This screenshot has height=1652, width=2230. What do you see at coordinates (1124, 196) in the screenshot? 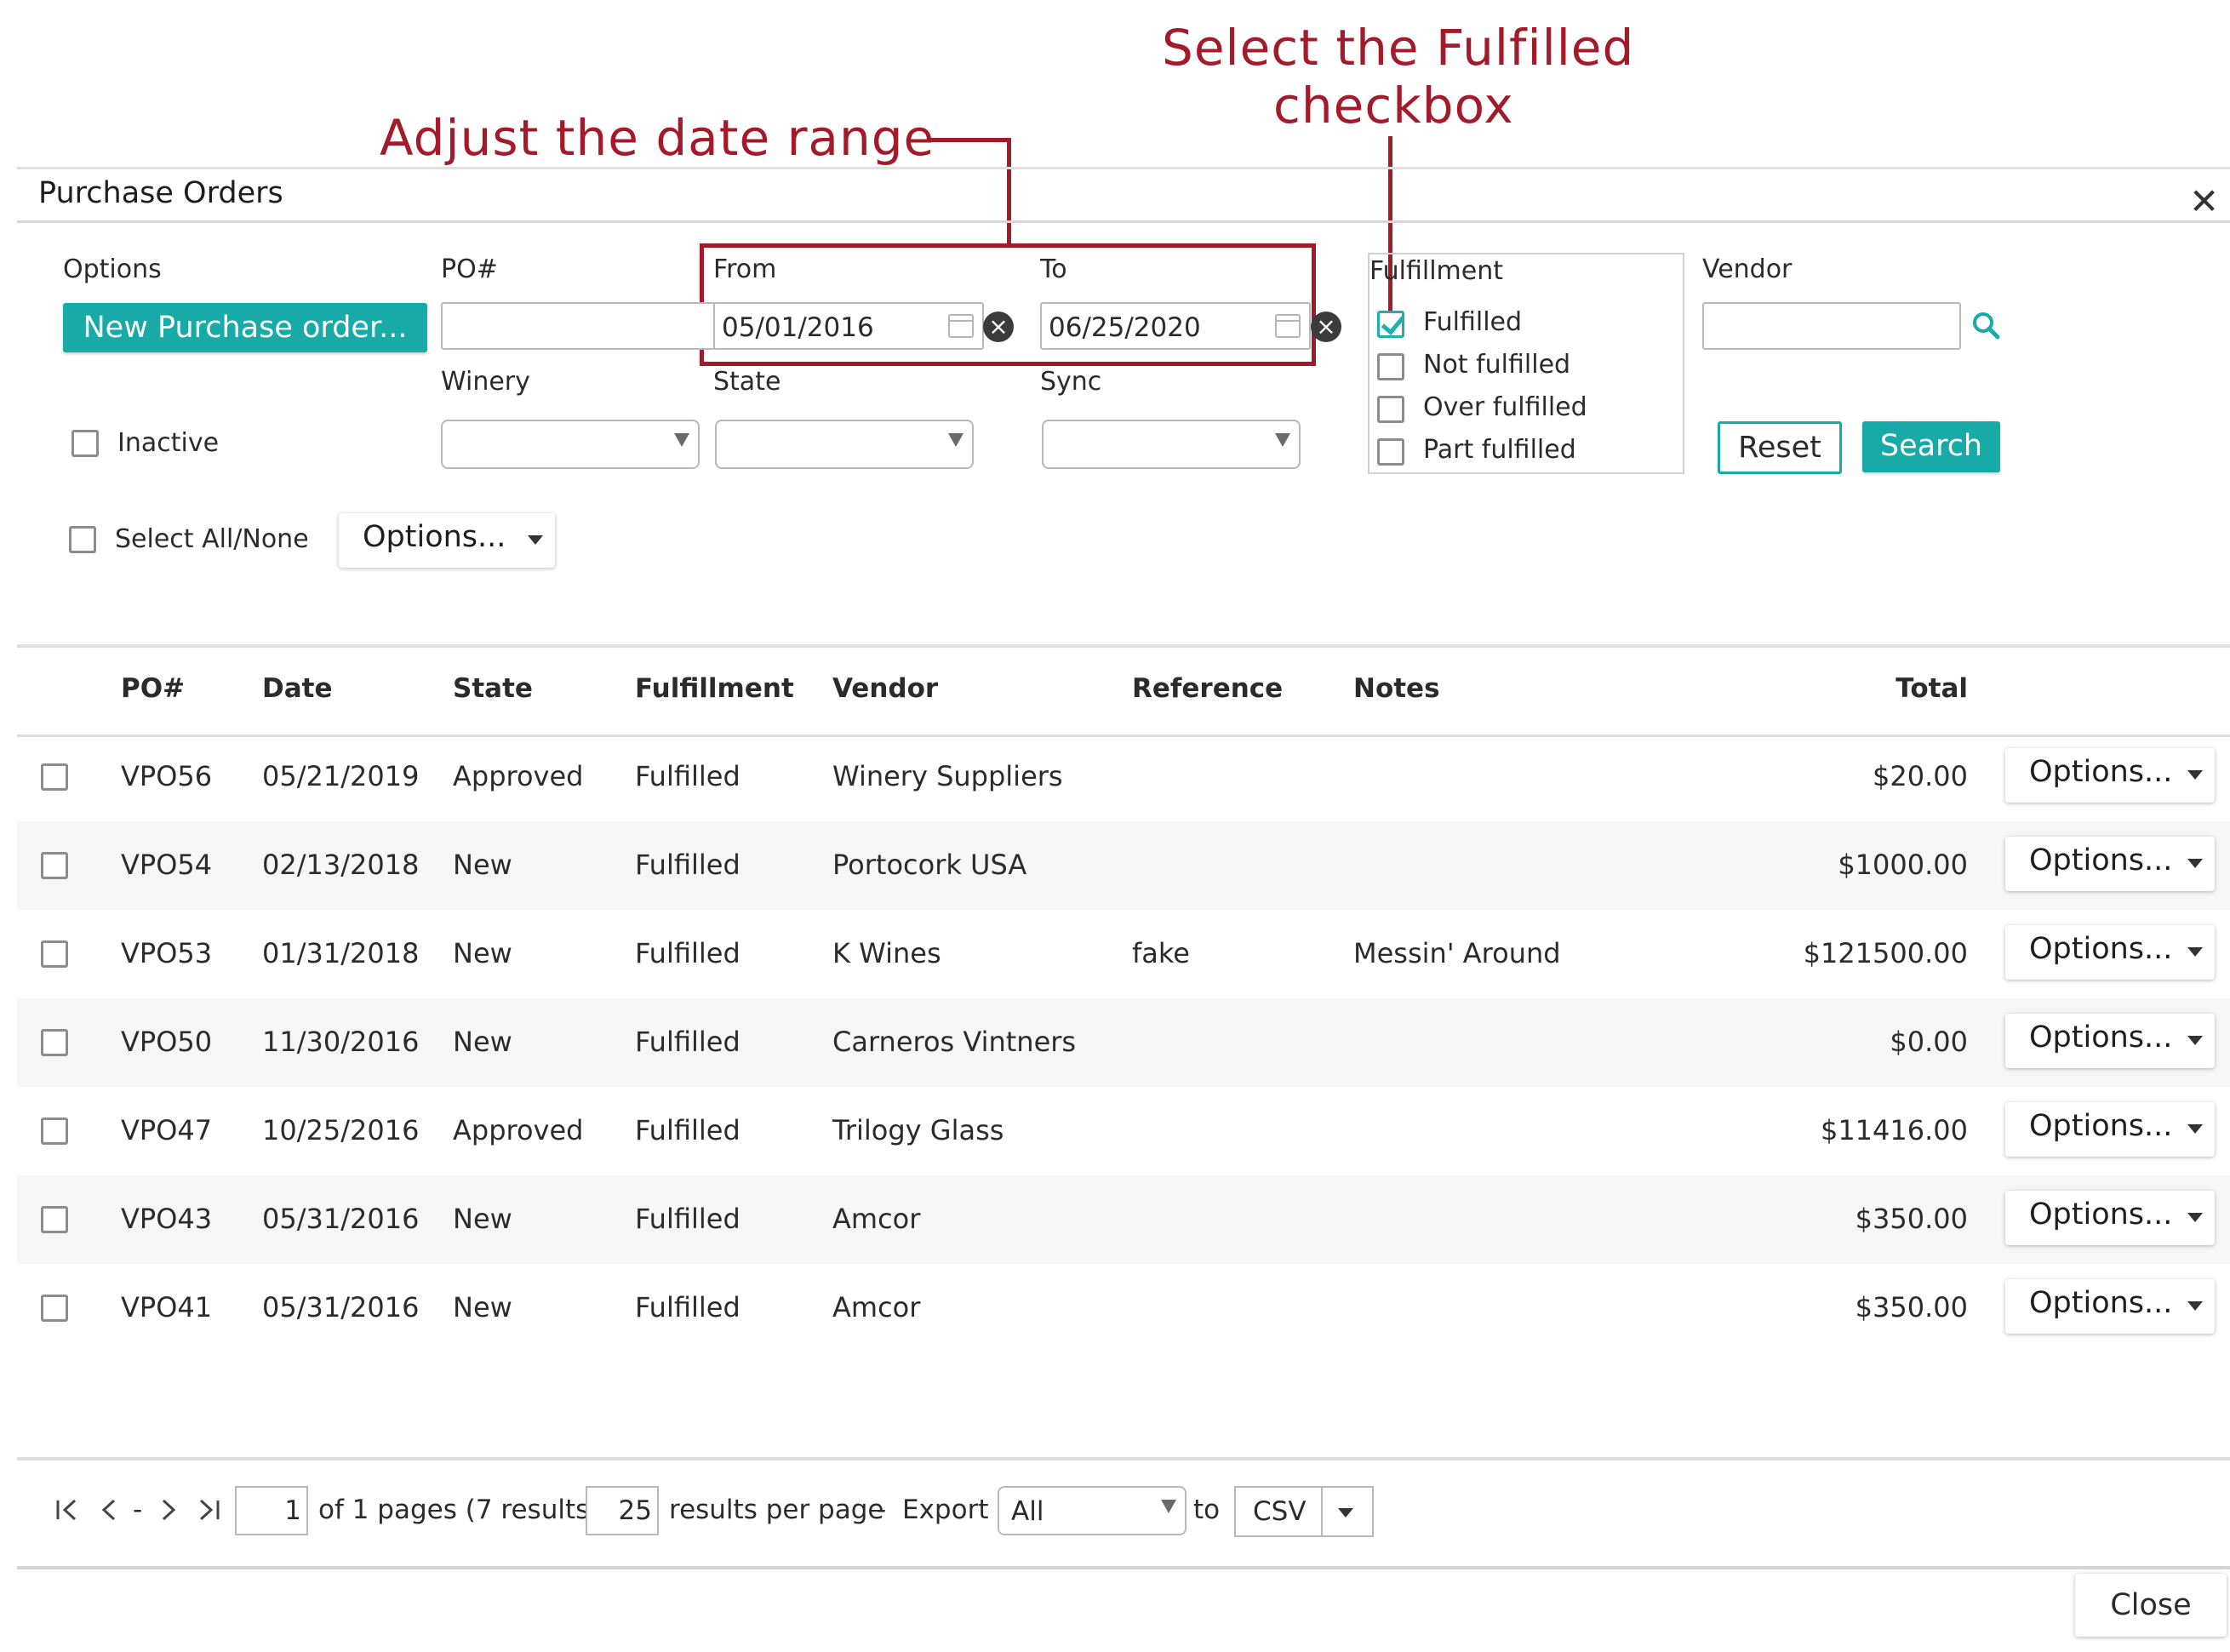
I see `dialog-titlebar: Purchase Orders ✕` at bounding box center [1124, 196].